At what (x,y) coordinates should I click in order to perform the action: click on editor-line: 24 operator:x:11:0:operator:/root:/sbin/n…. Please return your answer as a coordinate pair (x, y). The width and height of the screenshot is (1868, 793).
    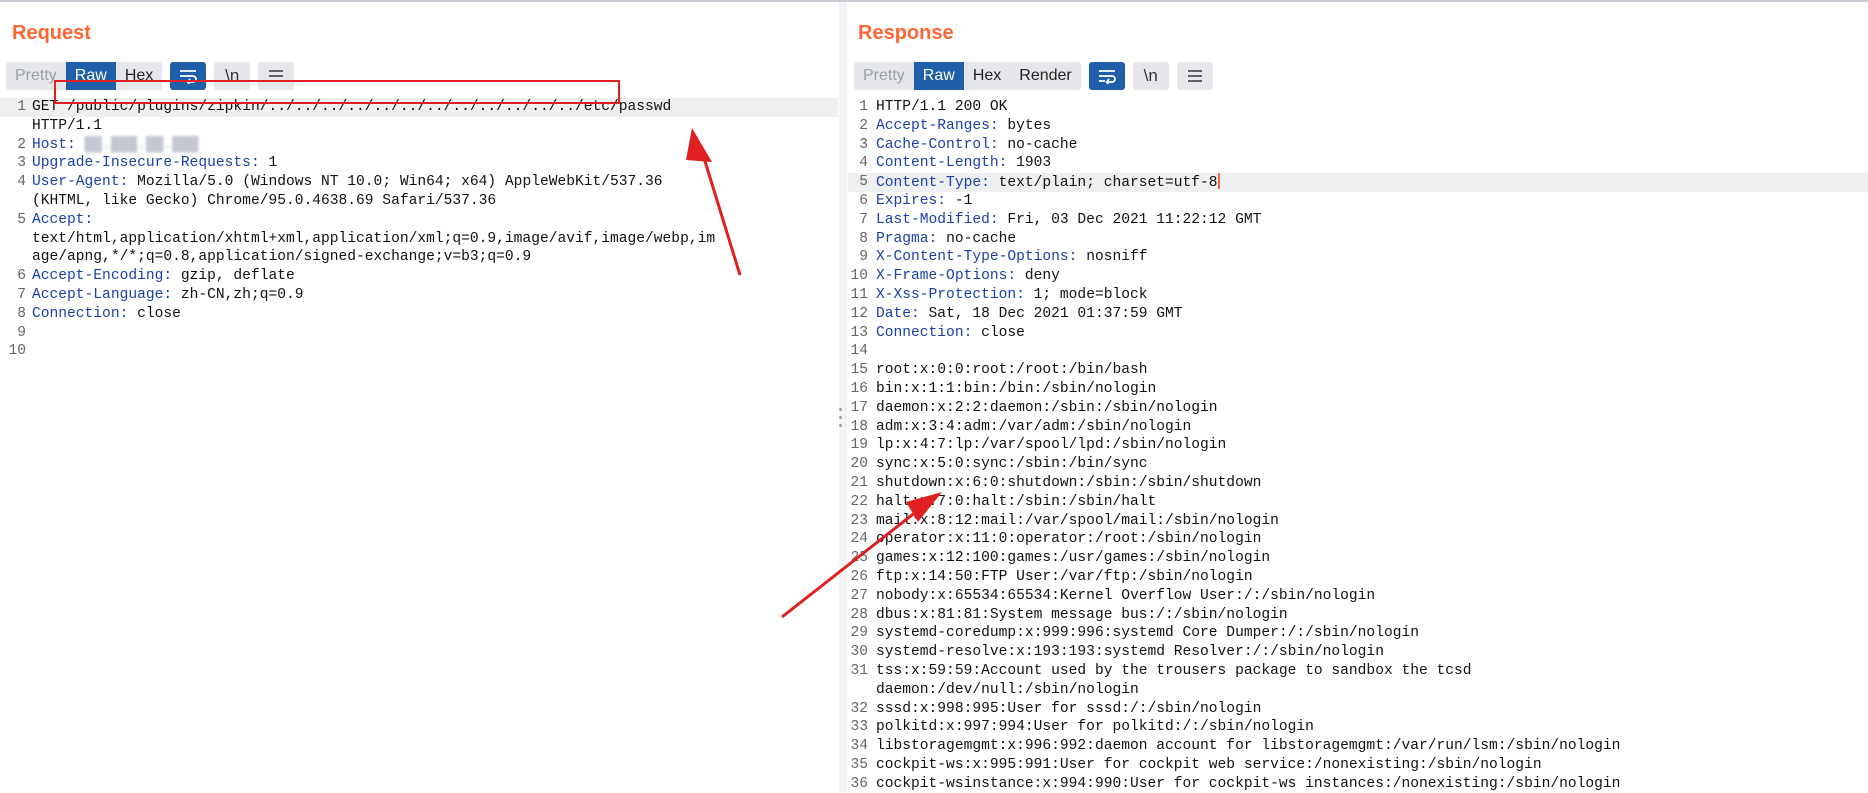
    Looking at the image, I should click on (1358, 539).